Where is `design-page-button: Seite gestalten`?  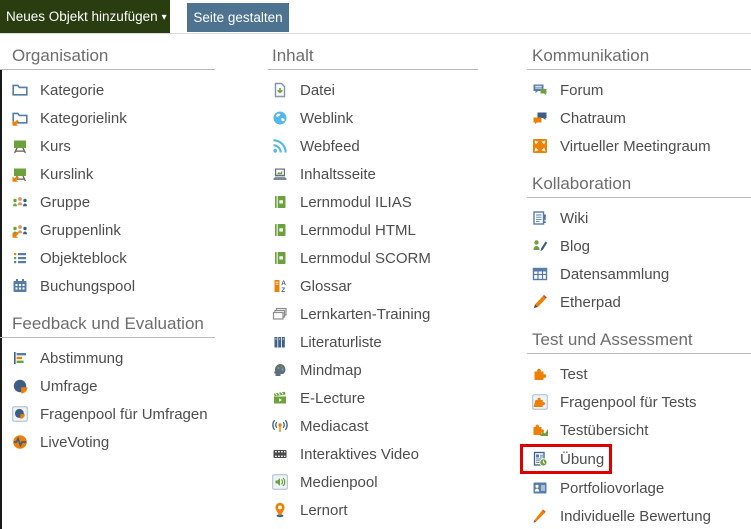 design-page-button: Seite gestalten is located at coordinates (238, 17).